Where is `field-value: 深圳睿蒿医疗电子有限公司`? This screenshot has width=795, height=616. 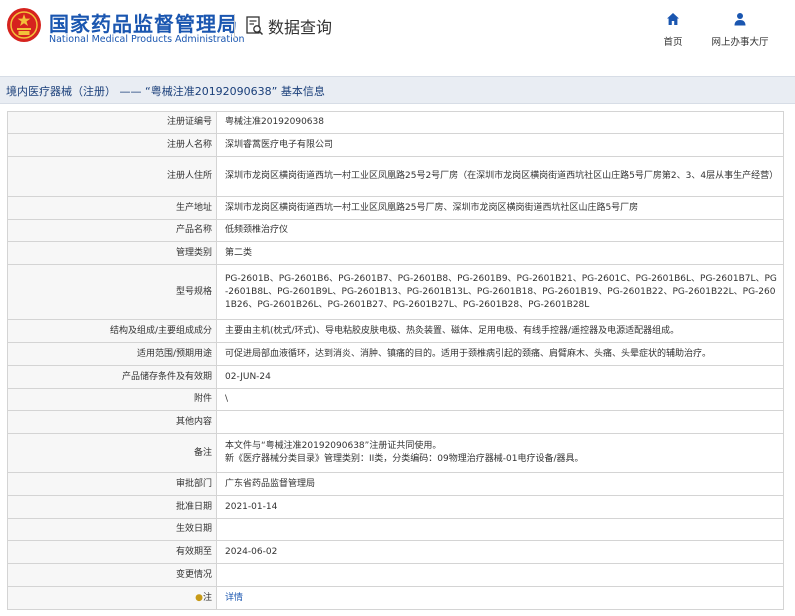
field-value: 深圳睿蒿医疗电子有限公司 is located at coordinates (500, 145).